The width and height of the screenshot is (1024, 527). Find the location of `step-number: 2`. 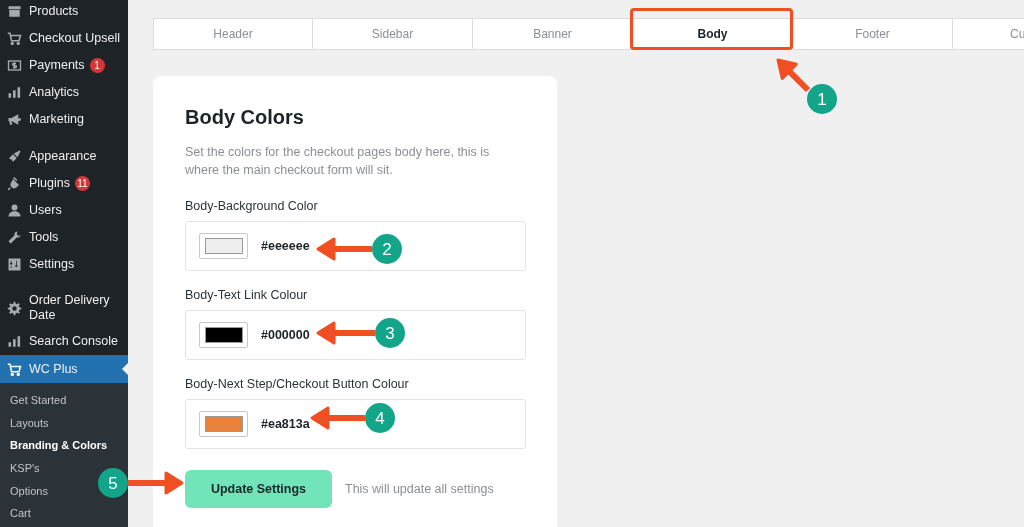

step-number: 2 is located at coordinates (387, 249).